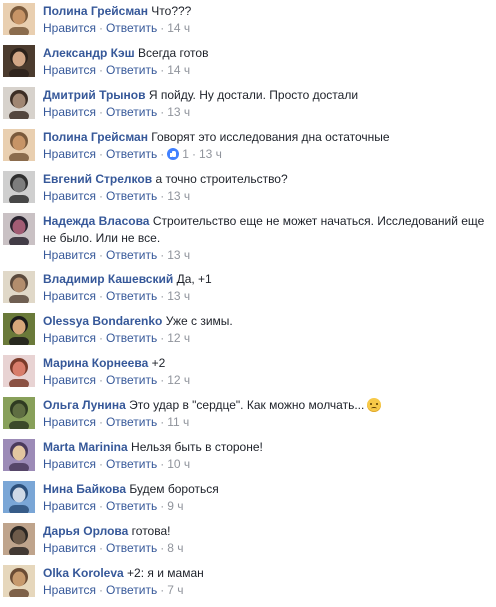 Image resolution: width=496 pixels, height=607 pixels. Describe the element at coordinates (266, 154) in the screenshot. I see `comment-actions: Нравится · Ответить · 1 · 13 ч` at that location.